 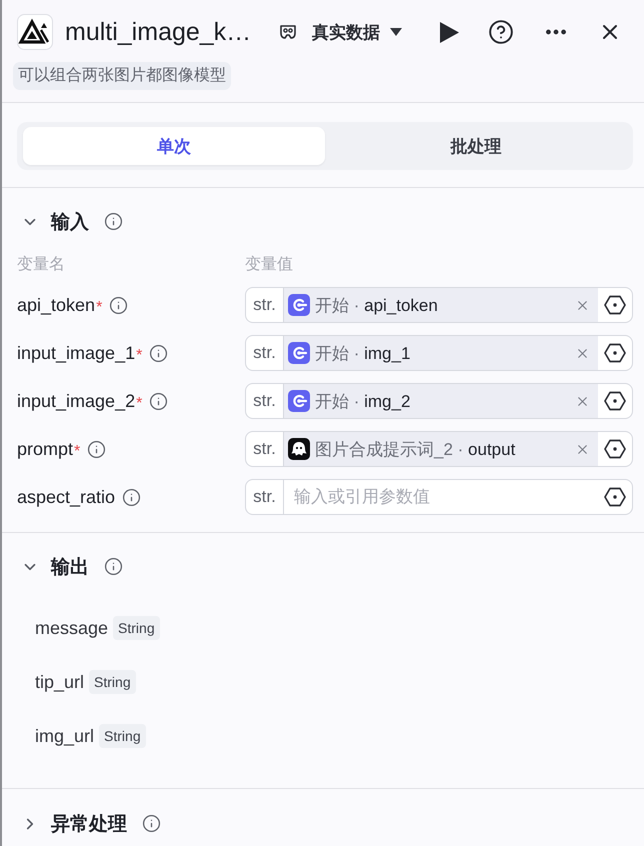 What do you see at coordinates (66, 497) in the screenshot?
I see `param-name: aspect_ratio` at bounding box center [66, 497].